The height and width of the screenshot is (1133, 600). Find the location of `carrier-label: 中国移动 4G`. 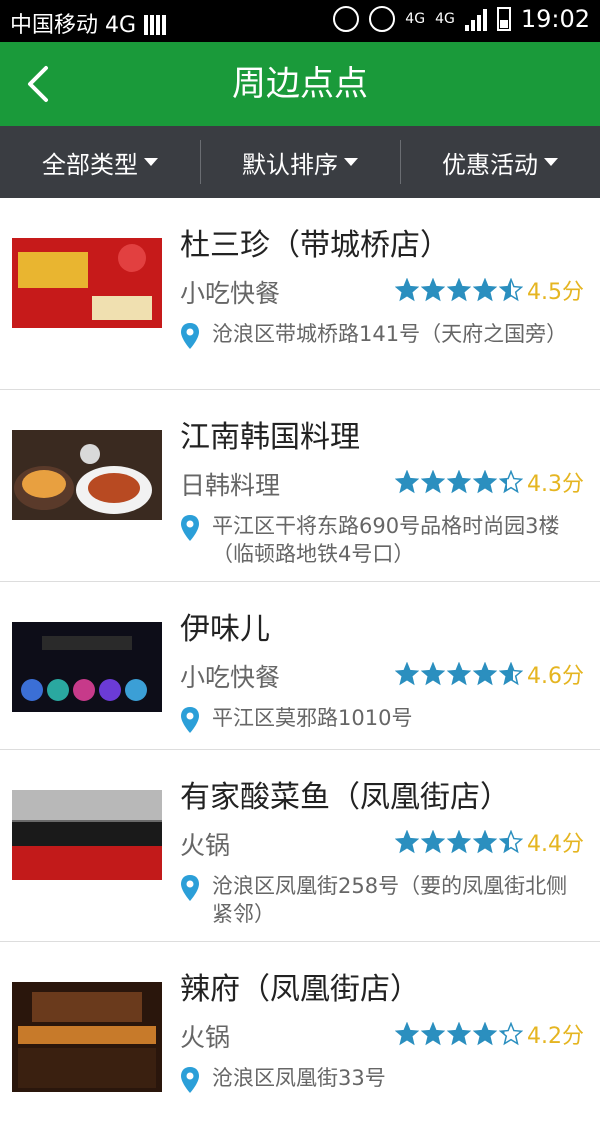

carrier-label: 中国移动 4G is located at coordinates (73, 25).